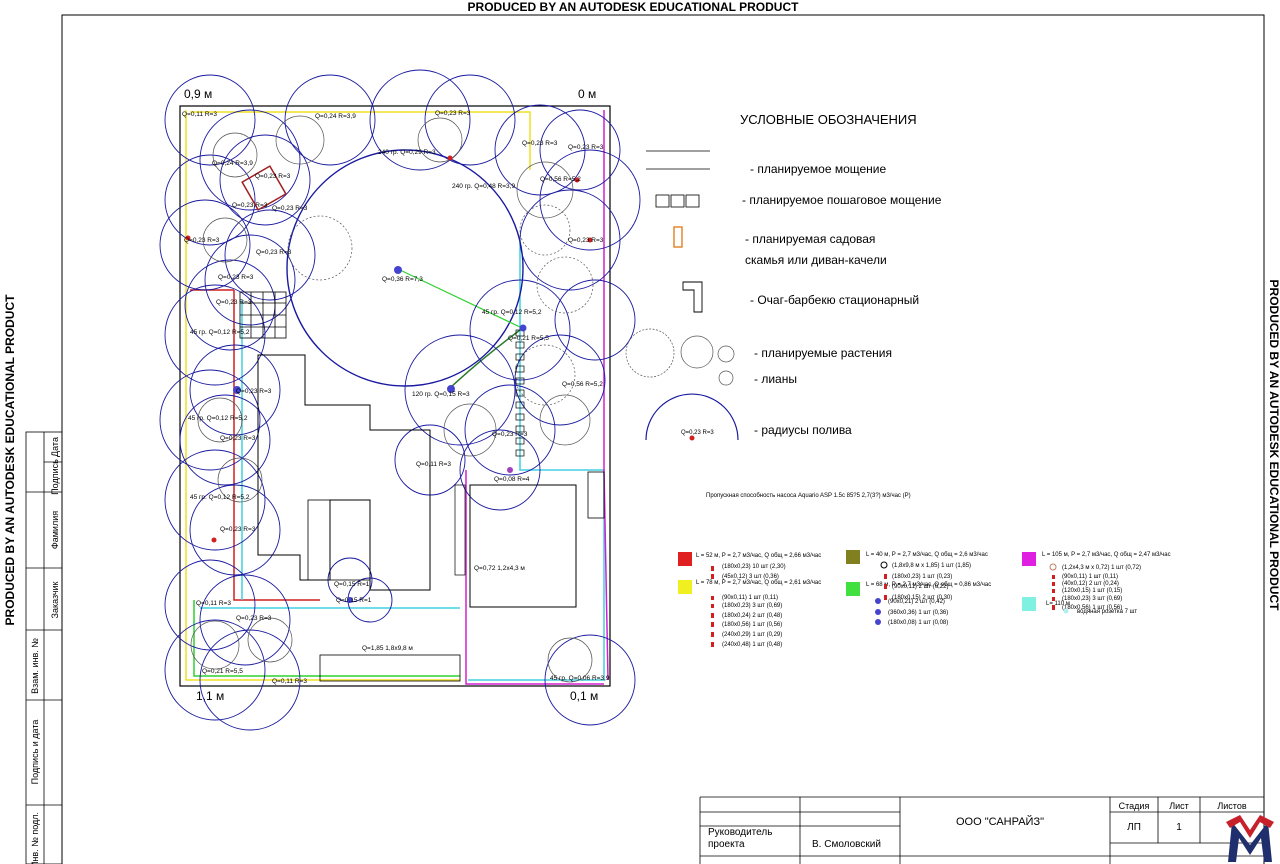  I want to click on sprinkler-label: 45 гр. Q=0,12 R=5,2, so click(218, 418).